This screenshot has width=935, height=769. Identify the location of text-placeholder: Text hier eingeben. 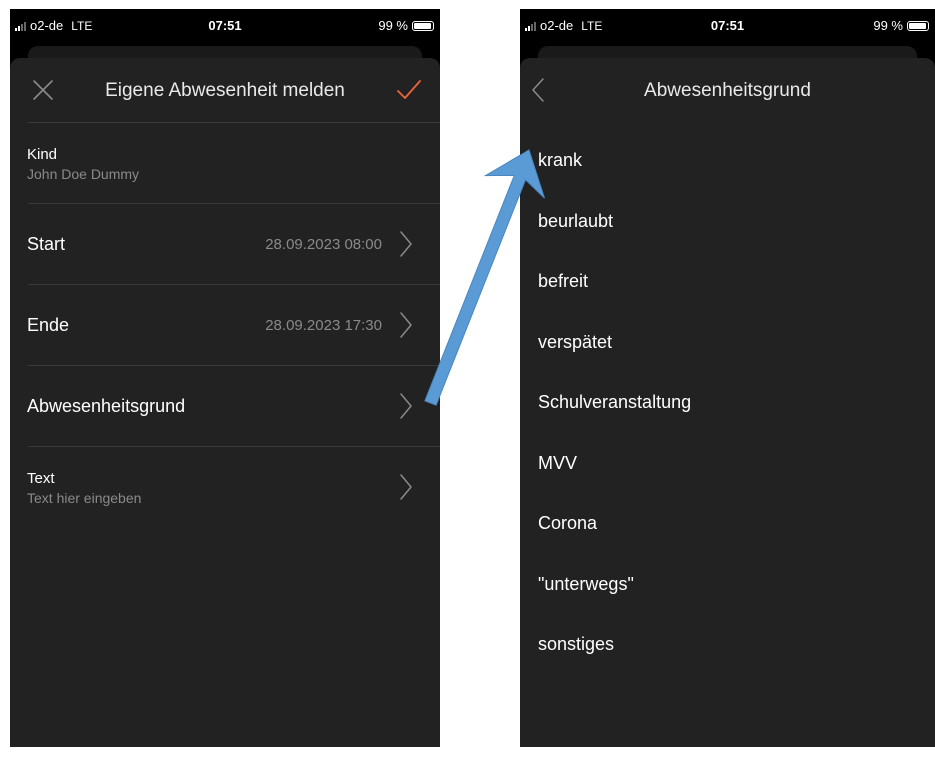
(84, 498).